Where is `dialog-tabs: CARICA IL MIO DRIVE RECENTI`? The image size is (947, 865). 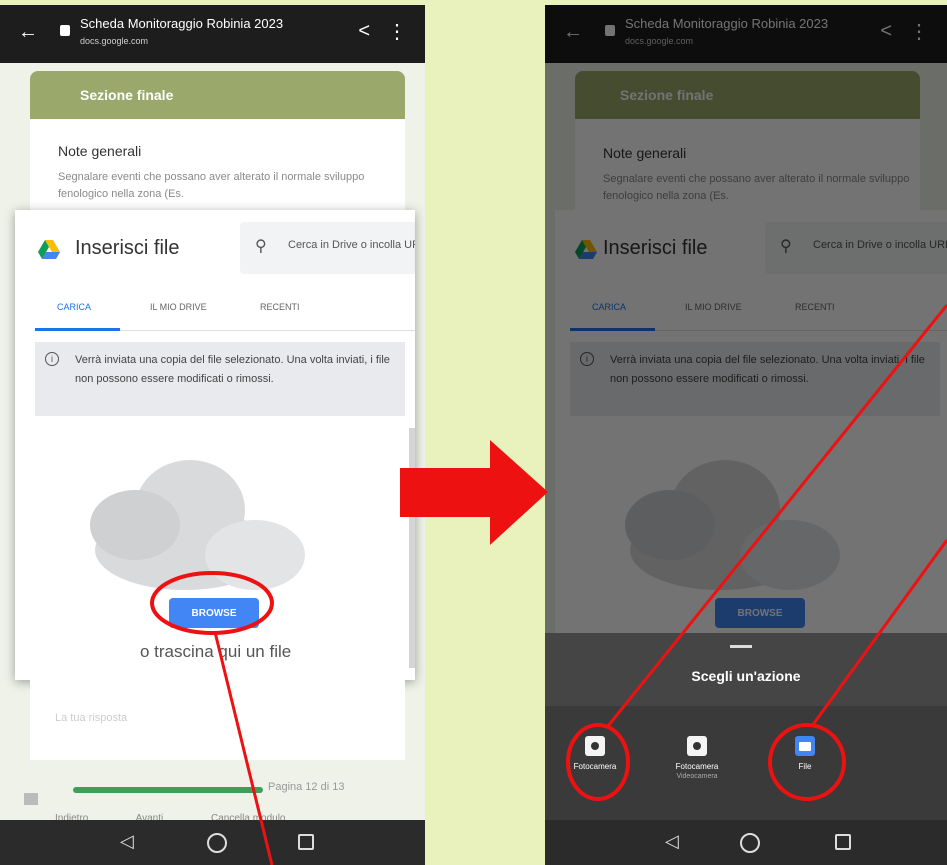 dialog-tabs: CARICA IL MIO DRIVE RECENTI is located at coordinates (225, 310).